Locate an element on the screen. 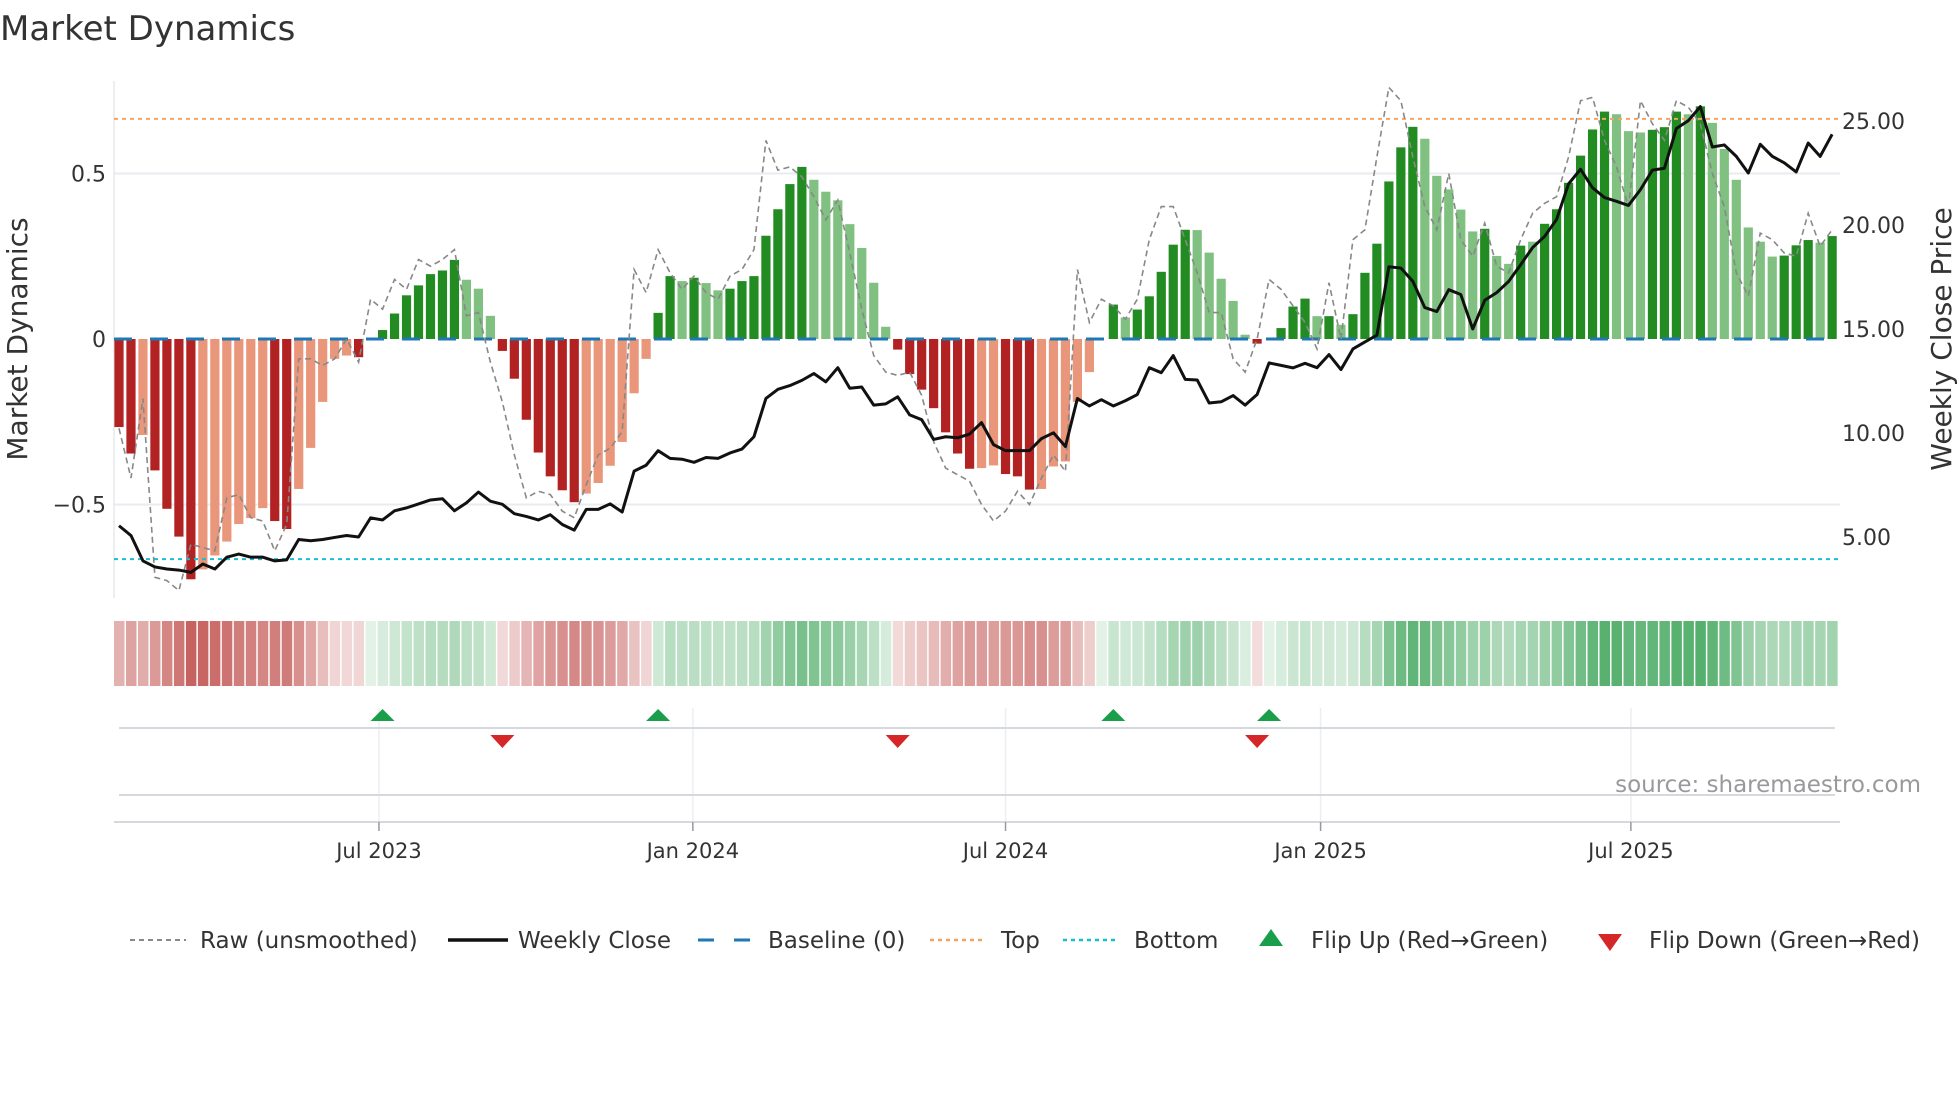  legend-item-bottom: Bottom is located at coordinates (1140, 941).